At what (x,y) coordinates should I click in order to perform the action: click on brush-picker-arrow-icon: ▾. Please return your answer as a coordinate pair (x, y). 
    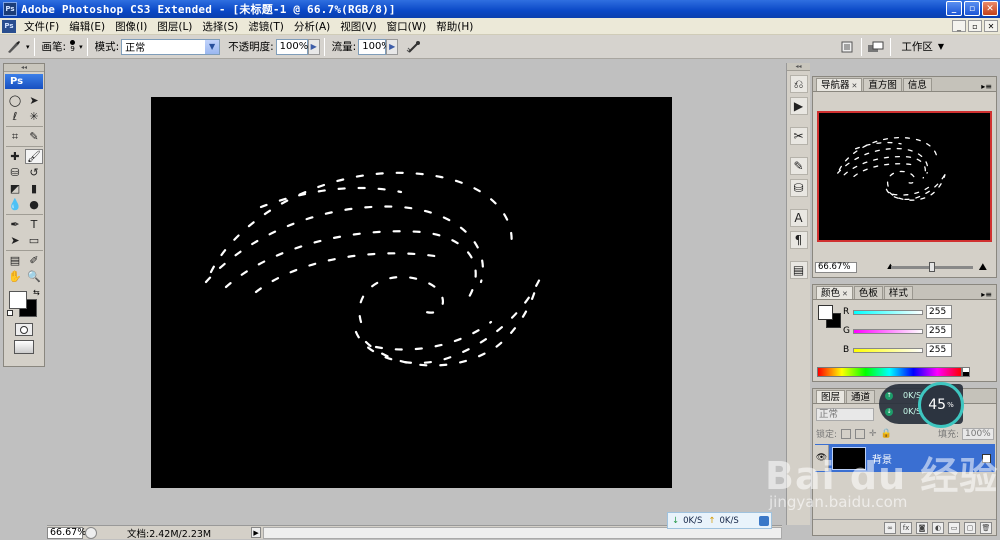
    Looking at the image, I should click on (81, 47).